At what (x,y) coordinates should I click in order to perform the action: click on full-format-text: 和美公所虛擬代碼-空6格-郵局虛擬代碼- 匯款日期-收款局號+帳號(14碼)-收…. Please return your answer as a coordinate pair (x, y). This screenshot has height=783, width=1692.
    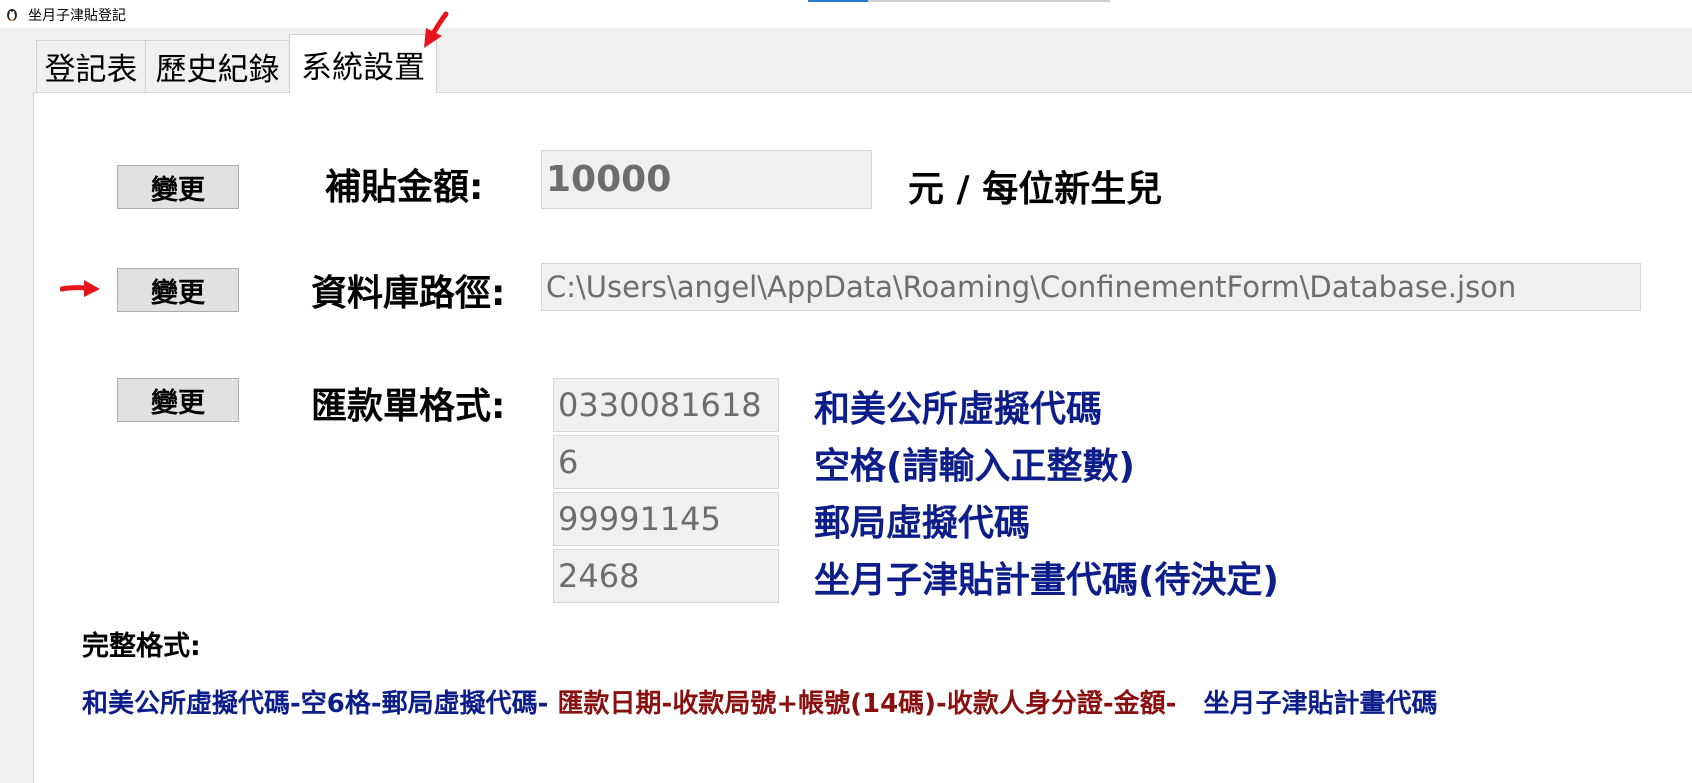
    Looking at the image, I should click on (760, 701).